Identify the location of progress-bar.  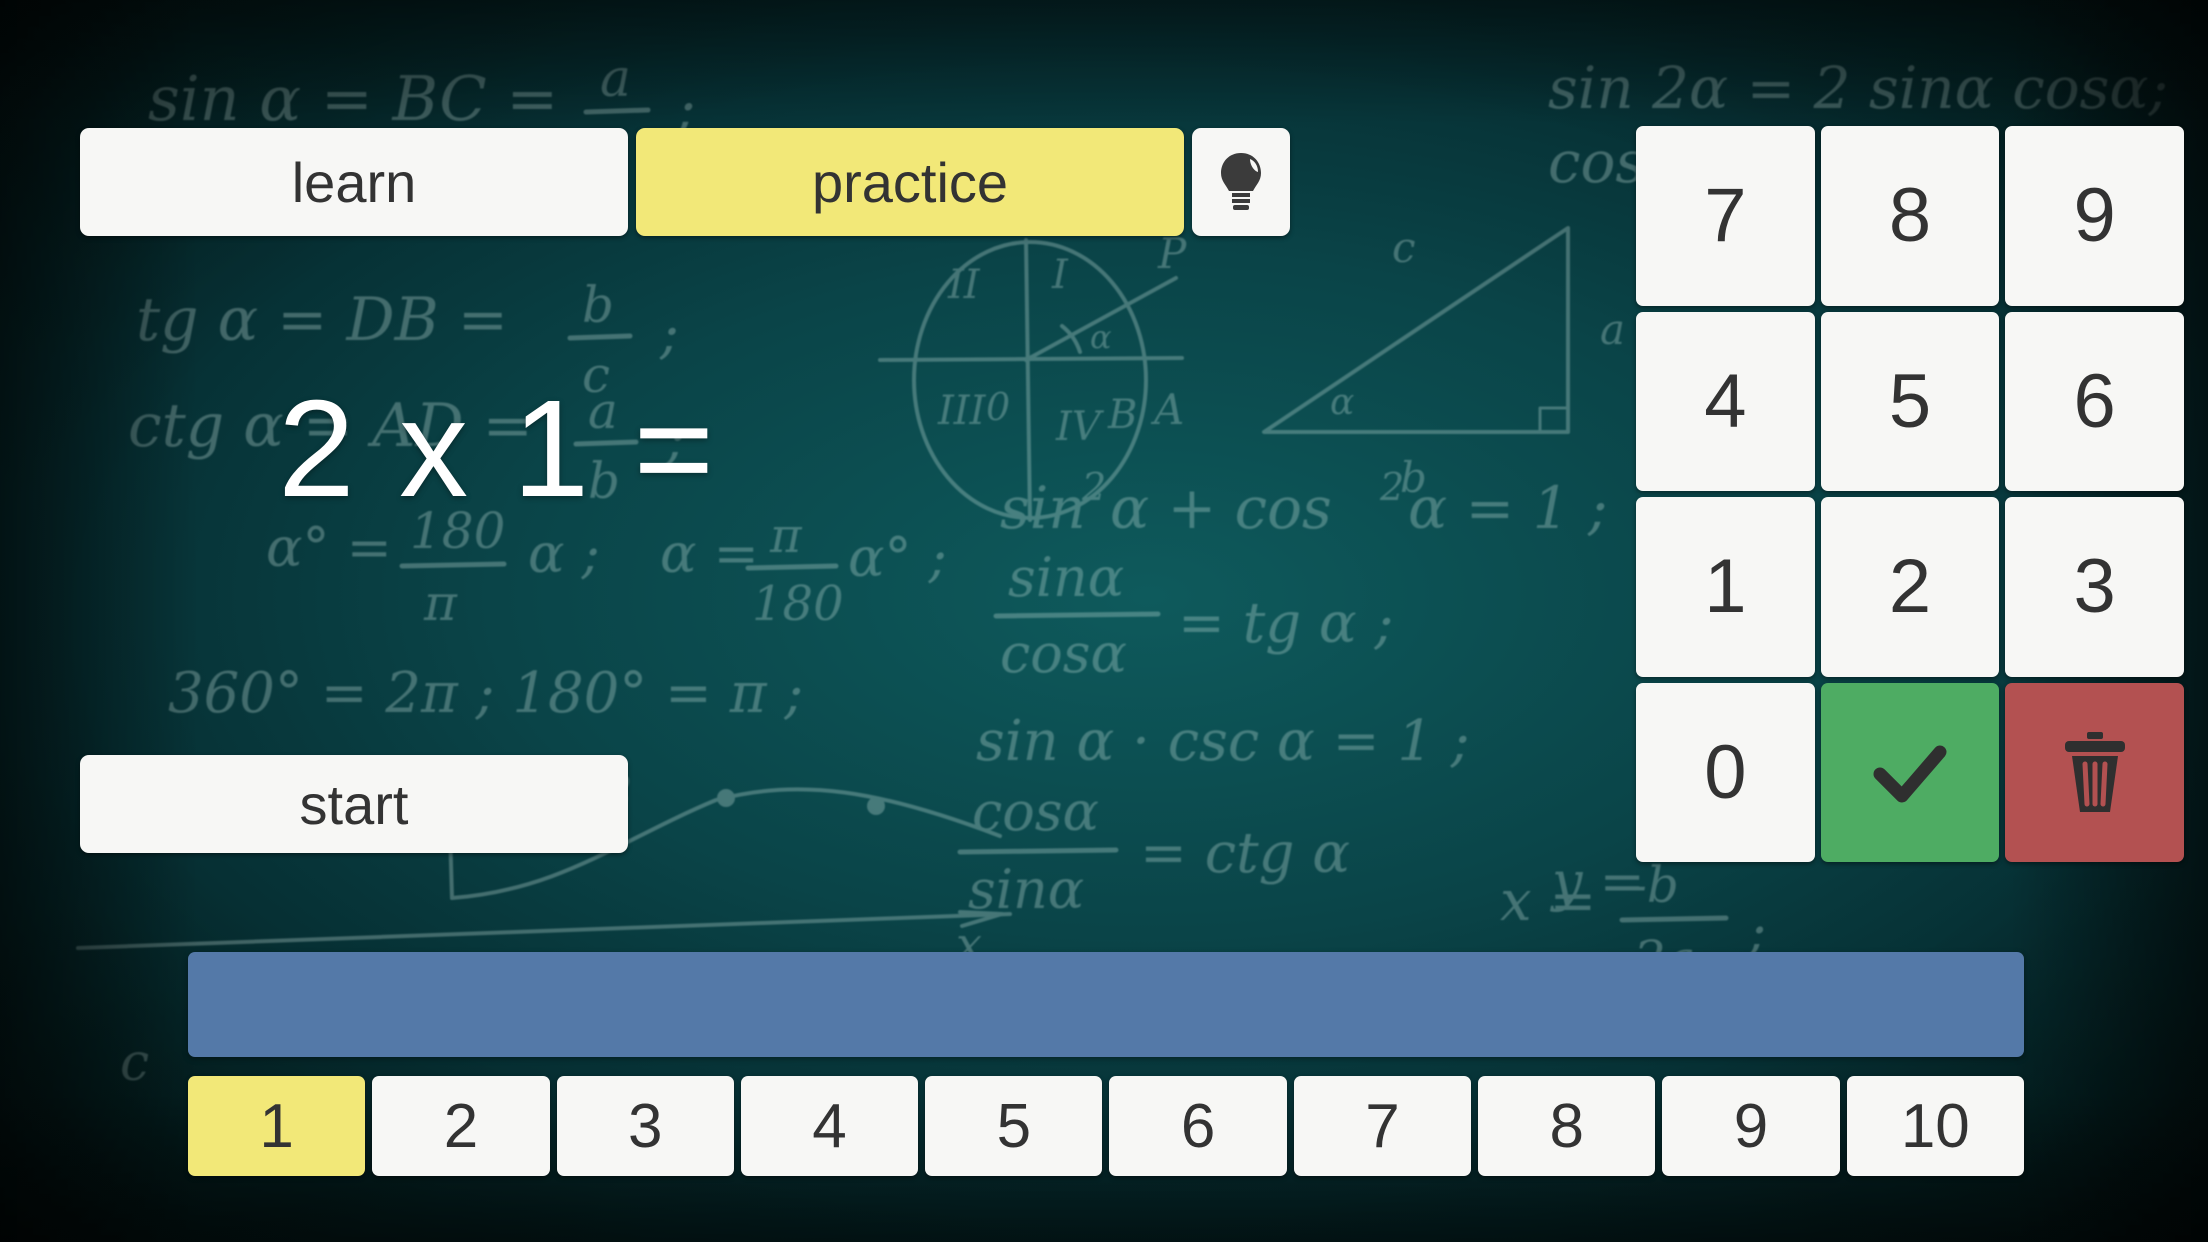
(1106, 1004).